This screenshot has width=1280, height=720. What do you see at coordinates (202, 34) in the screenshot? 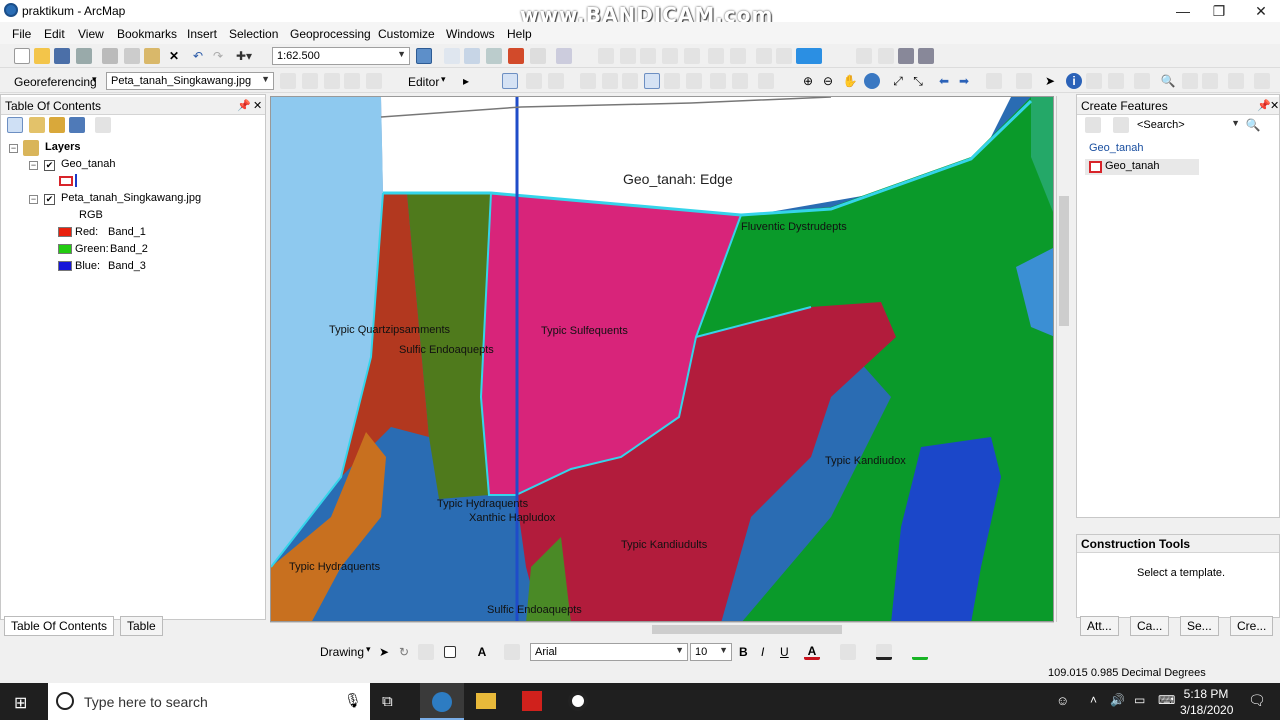
I see `menu-insert: Insert` at bounding box center [202, 34].